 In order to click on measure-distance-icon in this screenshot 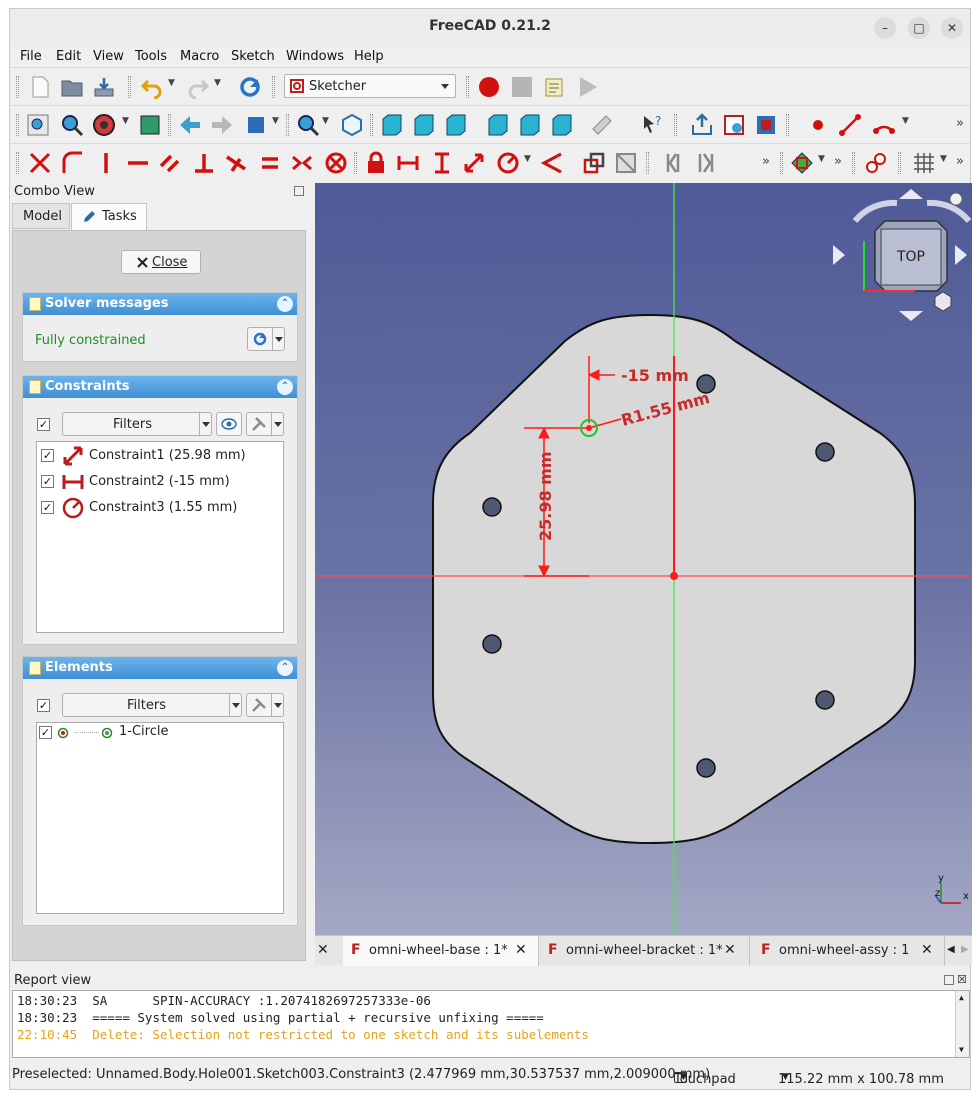, I will do `click(602, 125)`.